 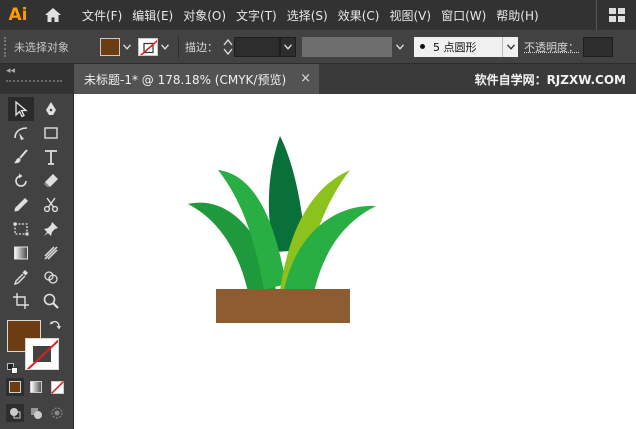 I want to click on rotate-tool, so click(x=21, y=181).